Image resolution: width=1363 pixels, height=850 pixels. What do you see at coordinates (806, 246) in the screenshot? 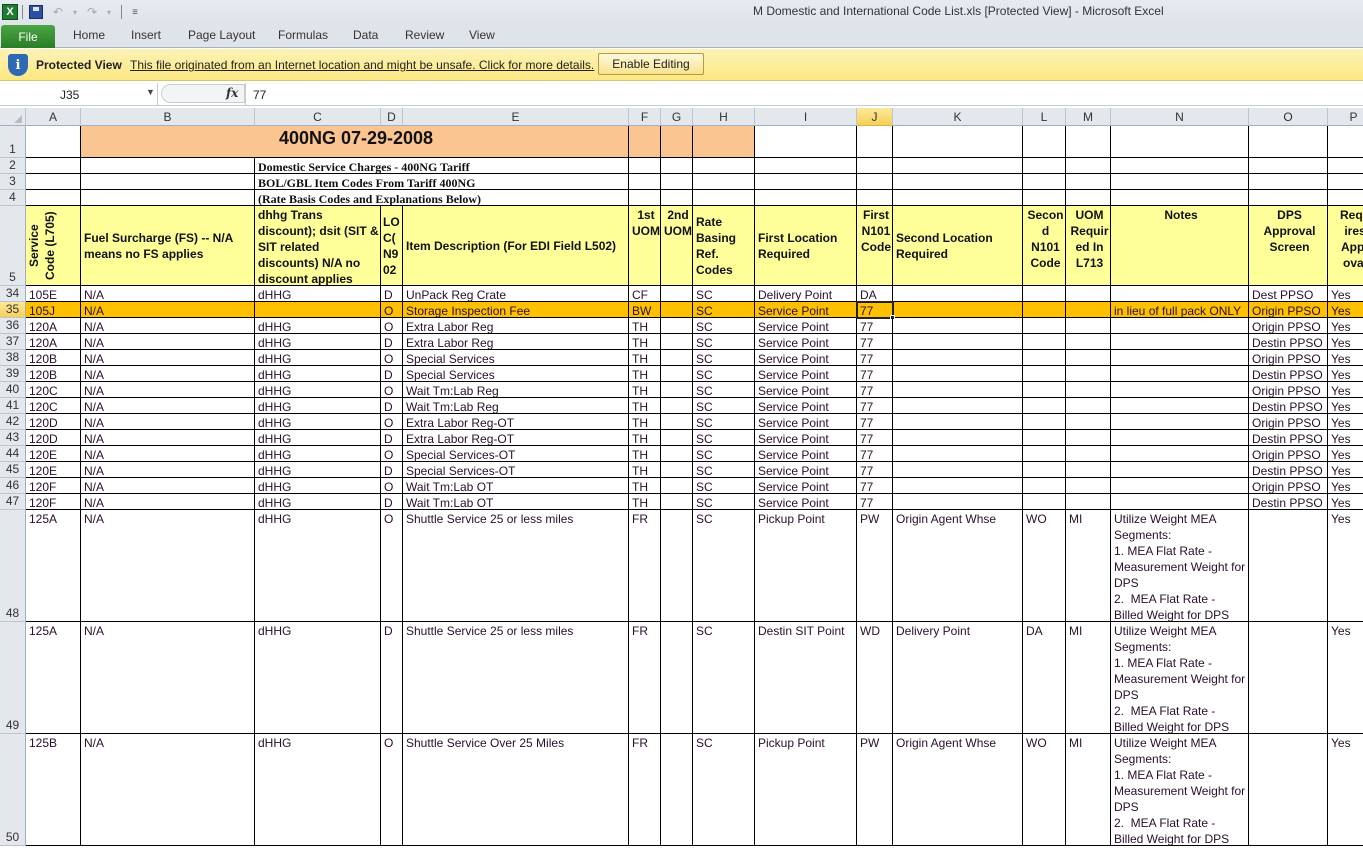
I see `column-title: First Location Required` at bounding box center [806, 246].